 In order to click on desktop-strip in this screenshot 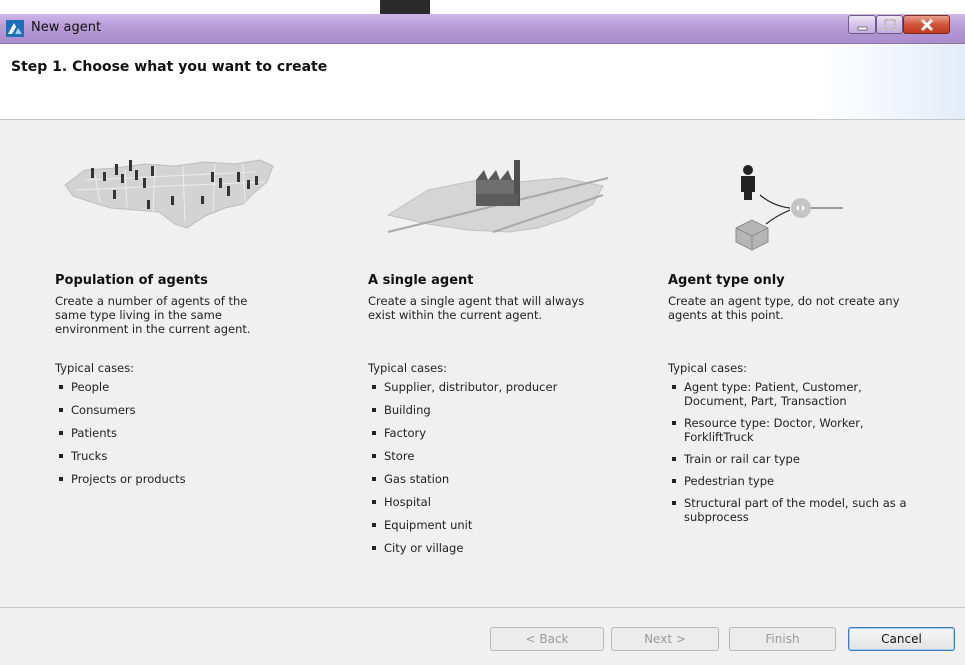, I will do `click(482, 7)`.